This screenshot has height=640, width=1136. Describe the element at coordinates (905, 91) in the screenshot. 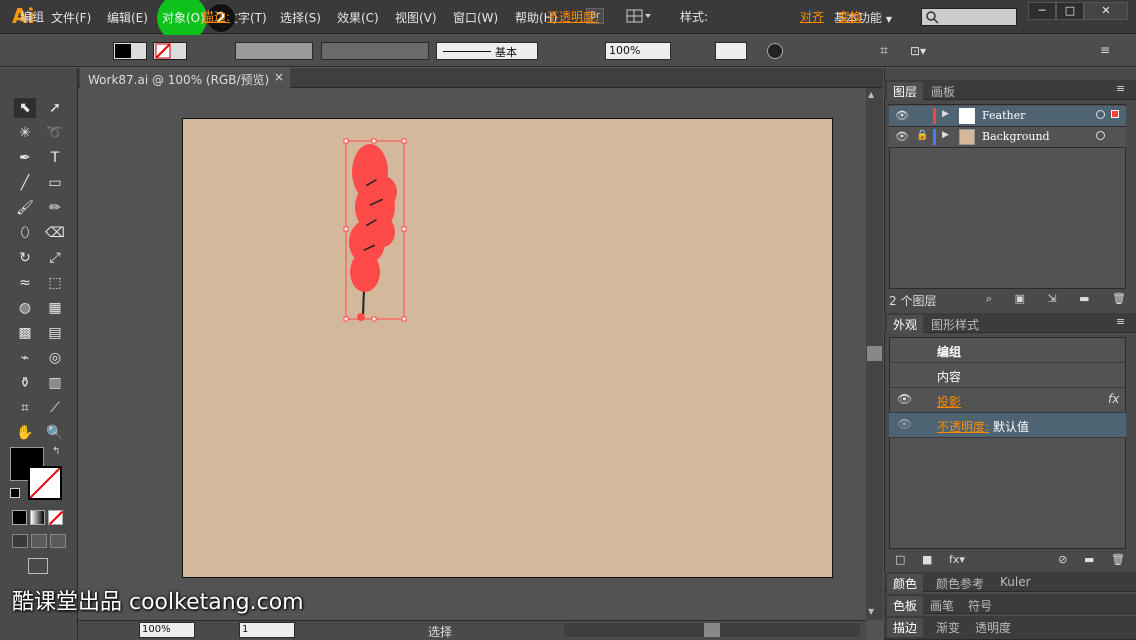

I see `tab-layers: 图层` at that location.